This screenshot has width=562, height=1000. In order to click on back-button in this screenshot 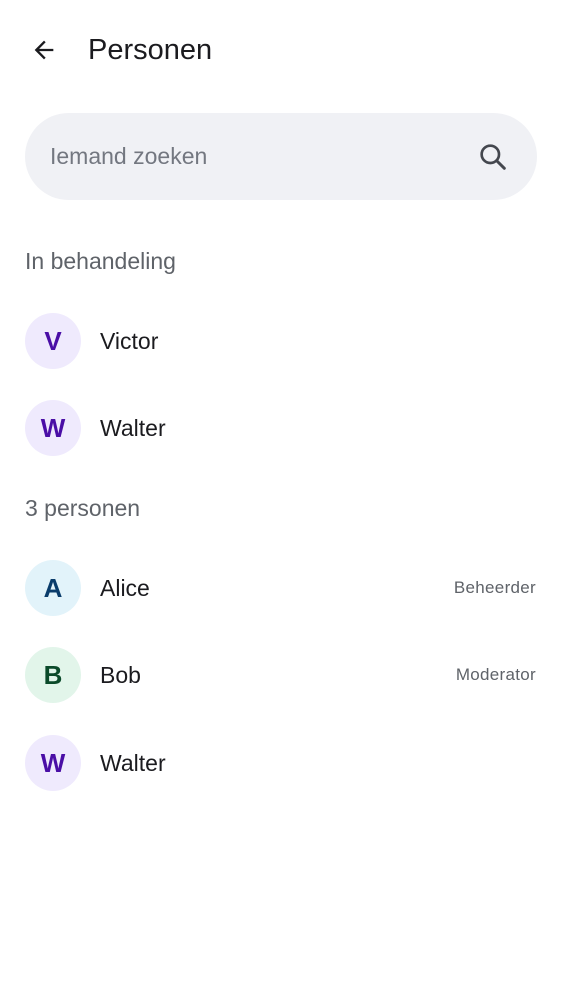, I will do `click(44, 50)`.